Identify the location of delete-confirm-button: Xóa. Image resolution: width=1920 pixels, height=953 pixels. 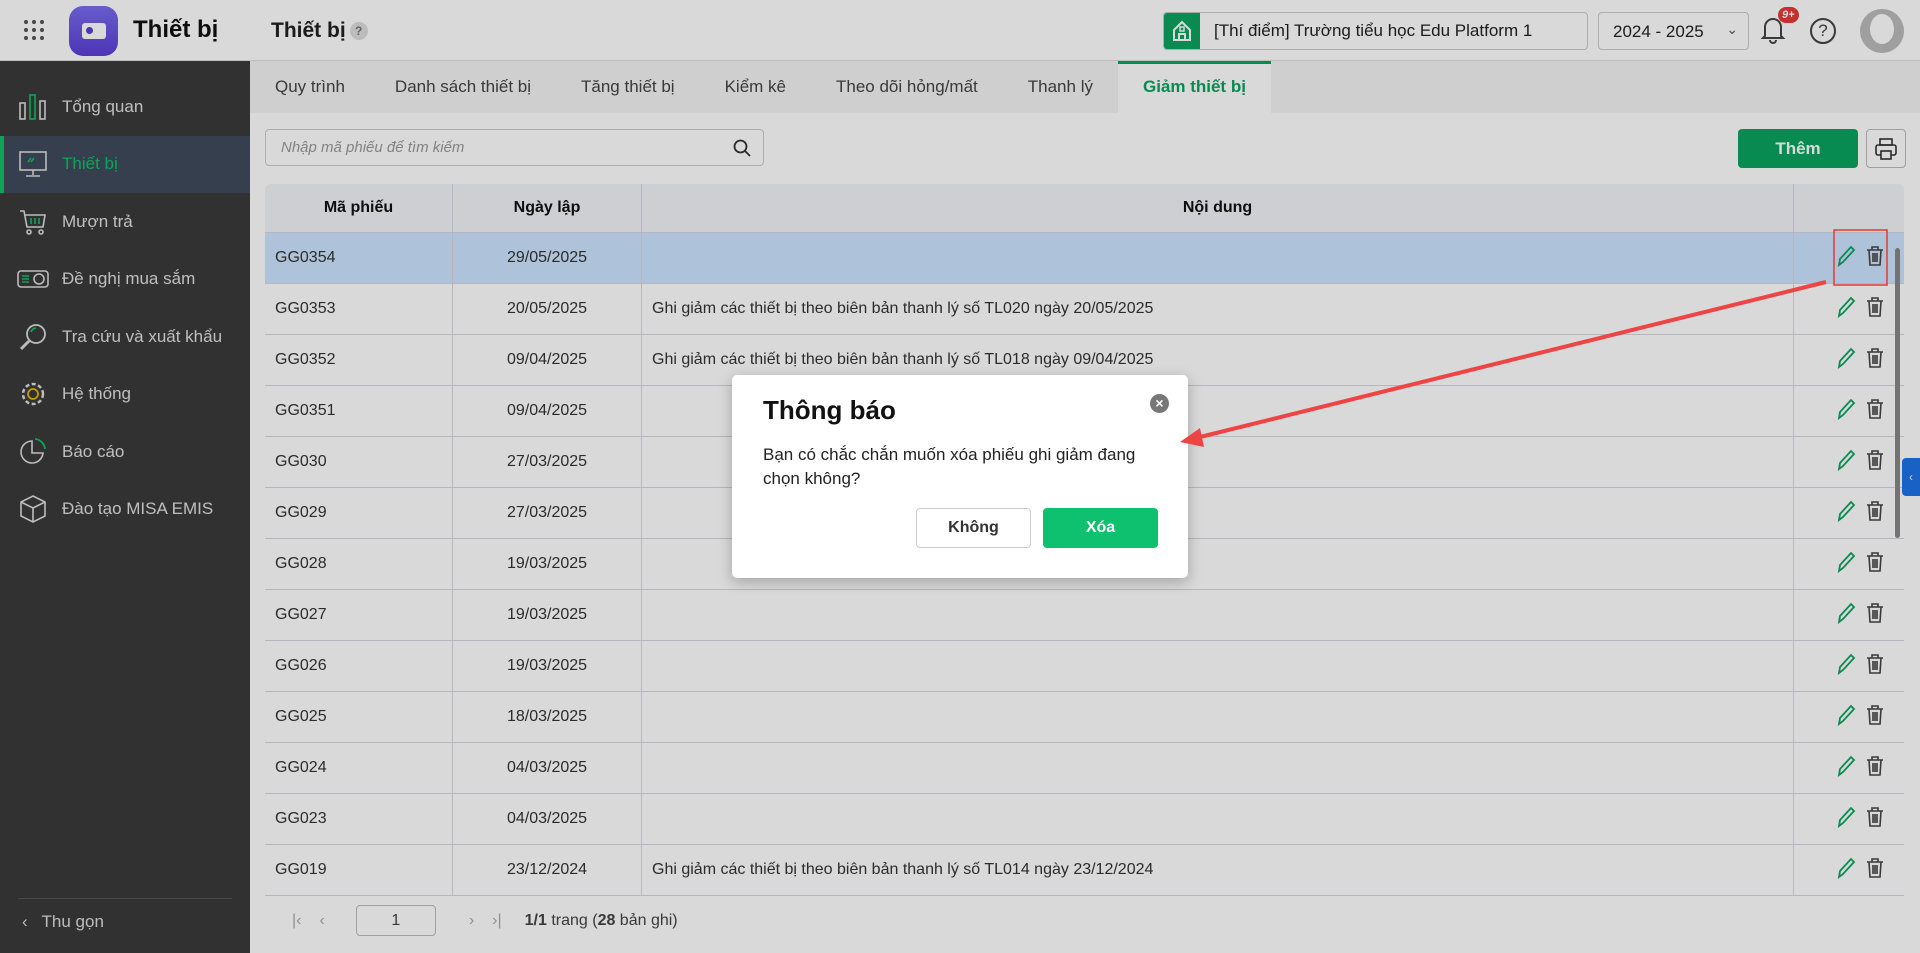
(1100, 528).